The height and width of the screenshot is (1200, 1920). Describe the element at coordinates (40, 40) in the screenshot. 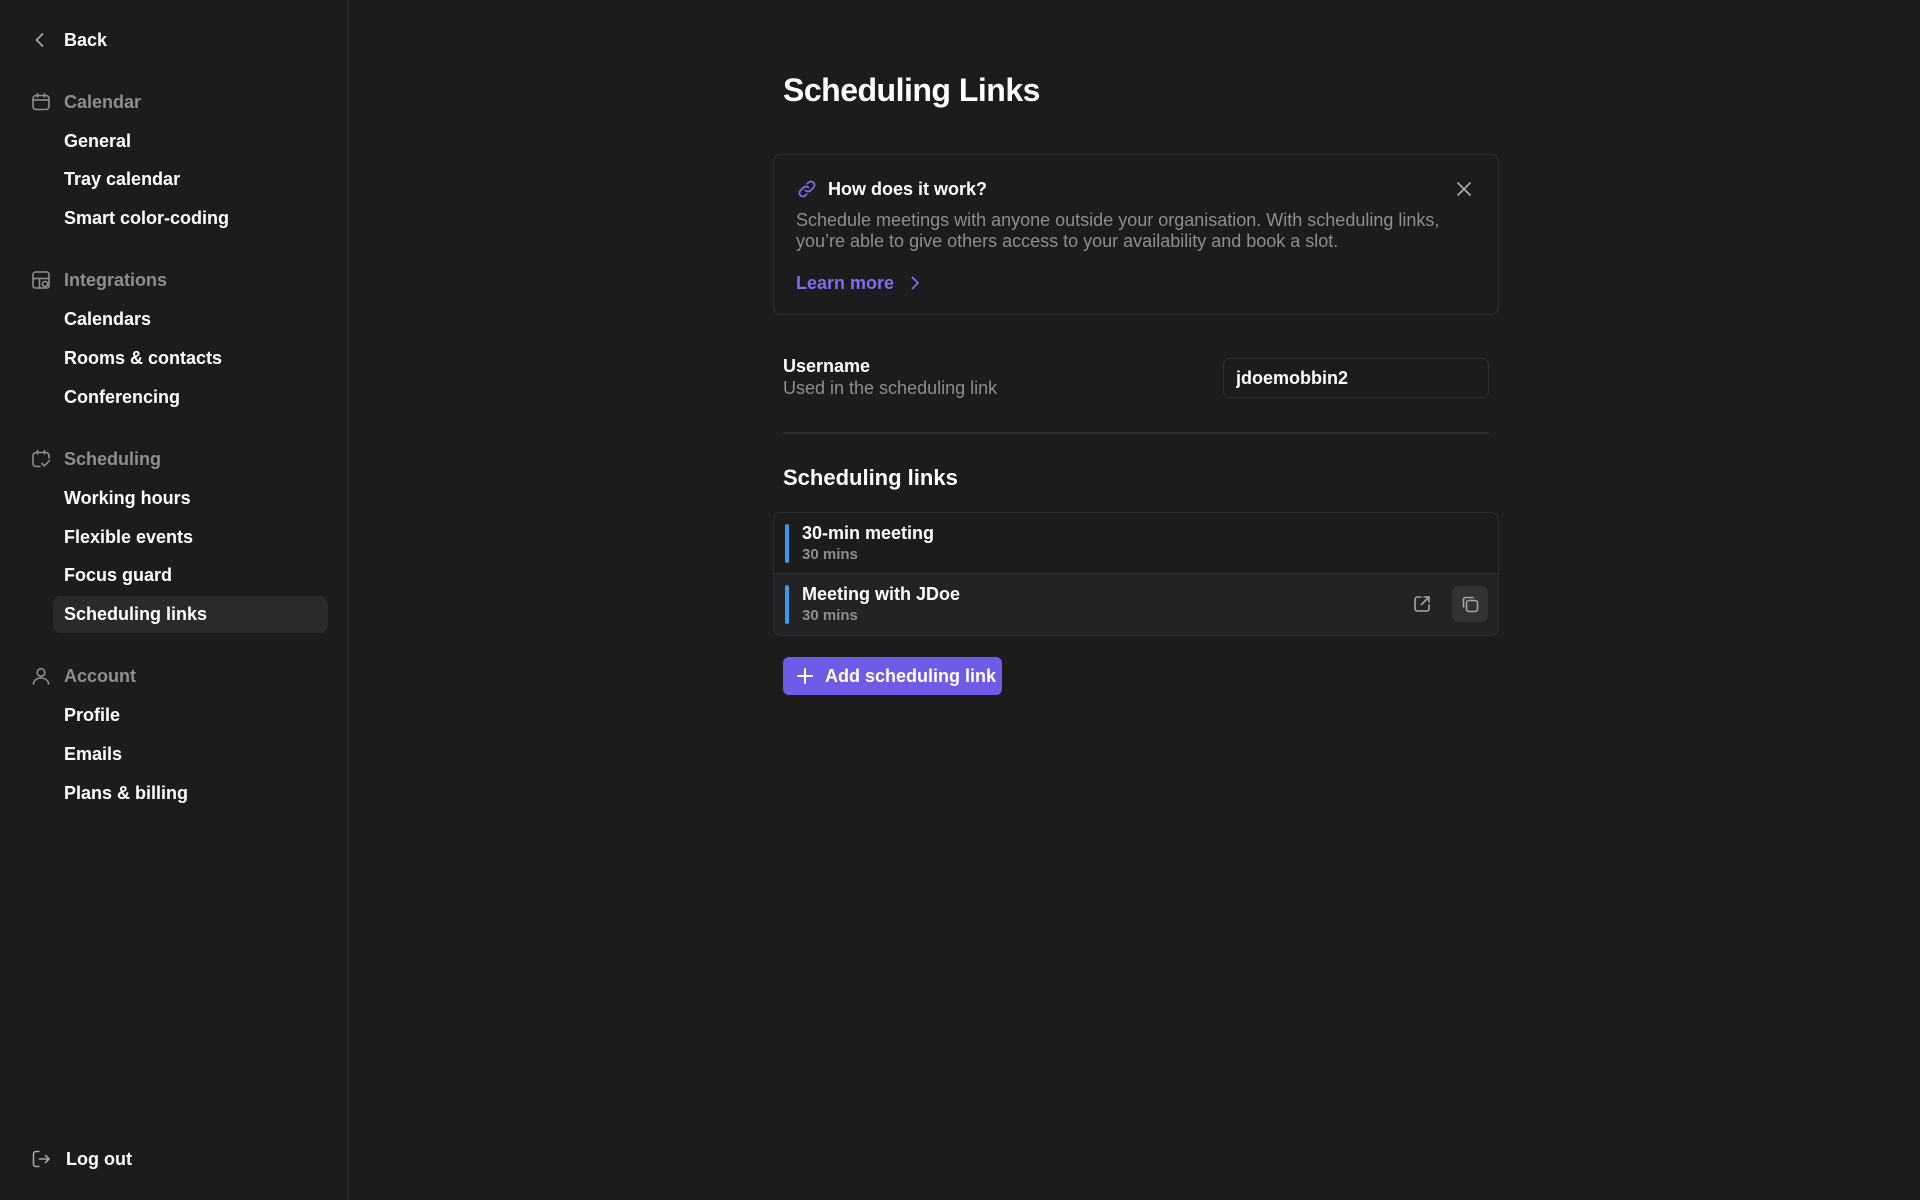

I see `chevron-left-icon` at that location.